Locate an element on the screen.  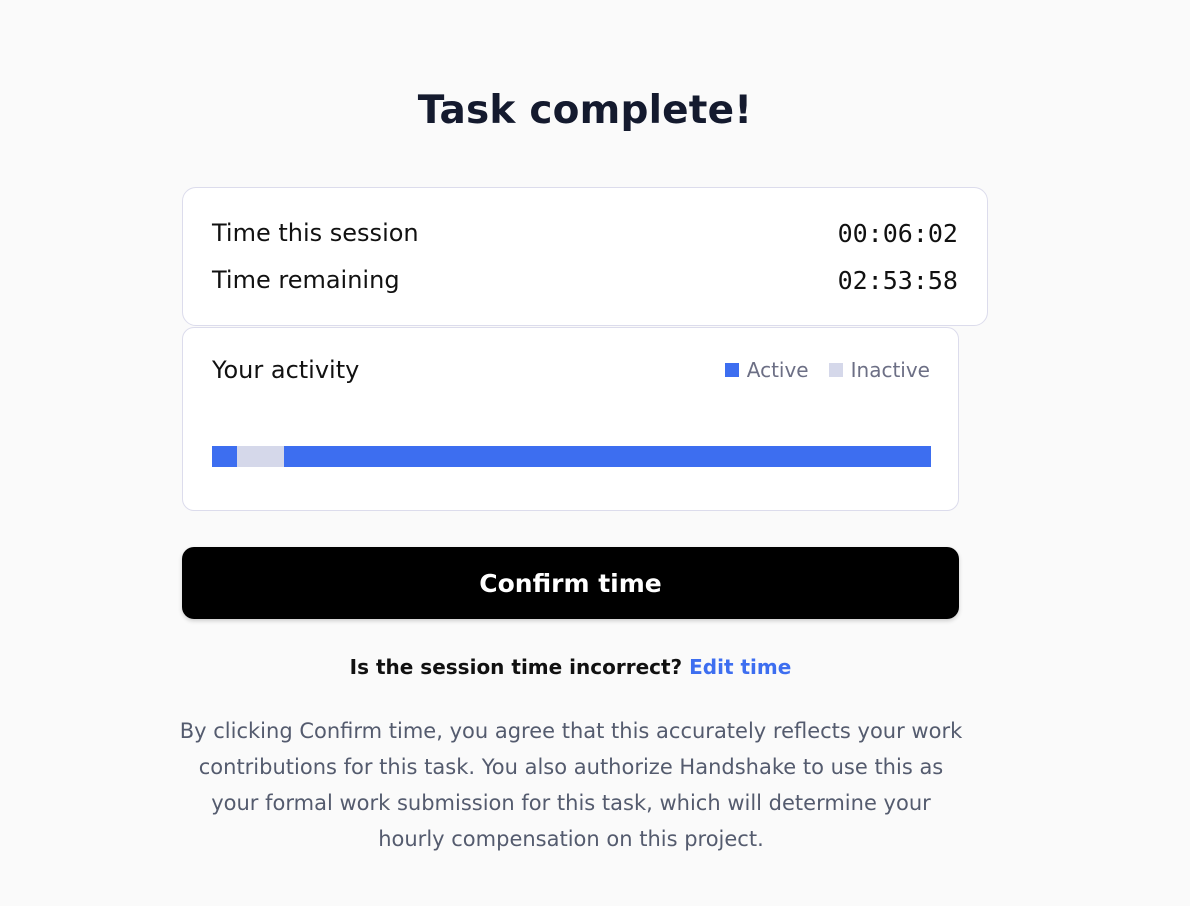
session-time-row: Time this session 00:06:02 is located at coordinates (585, 233).